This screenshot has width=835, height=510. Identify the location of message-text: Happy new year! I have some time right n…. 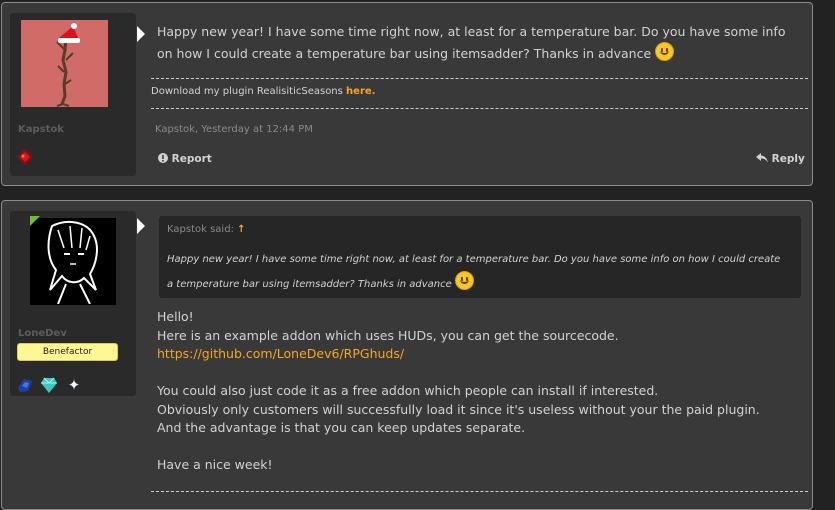
(471, 42).